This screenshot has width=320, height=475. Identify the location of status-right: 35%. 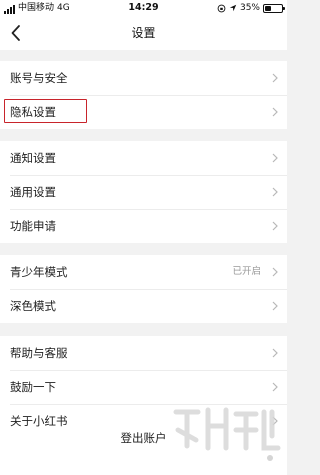
(251, 8).